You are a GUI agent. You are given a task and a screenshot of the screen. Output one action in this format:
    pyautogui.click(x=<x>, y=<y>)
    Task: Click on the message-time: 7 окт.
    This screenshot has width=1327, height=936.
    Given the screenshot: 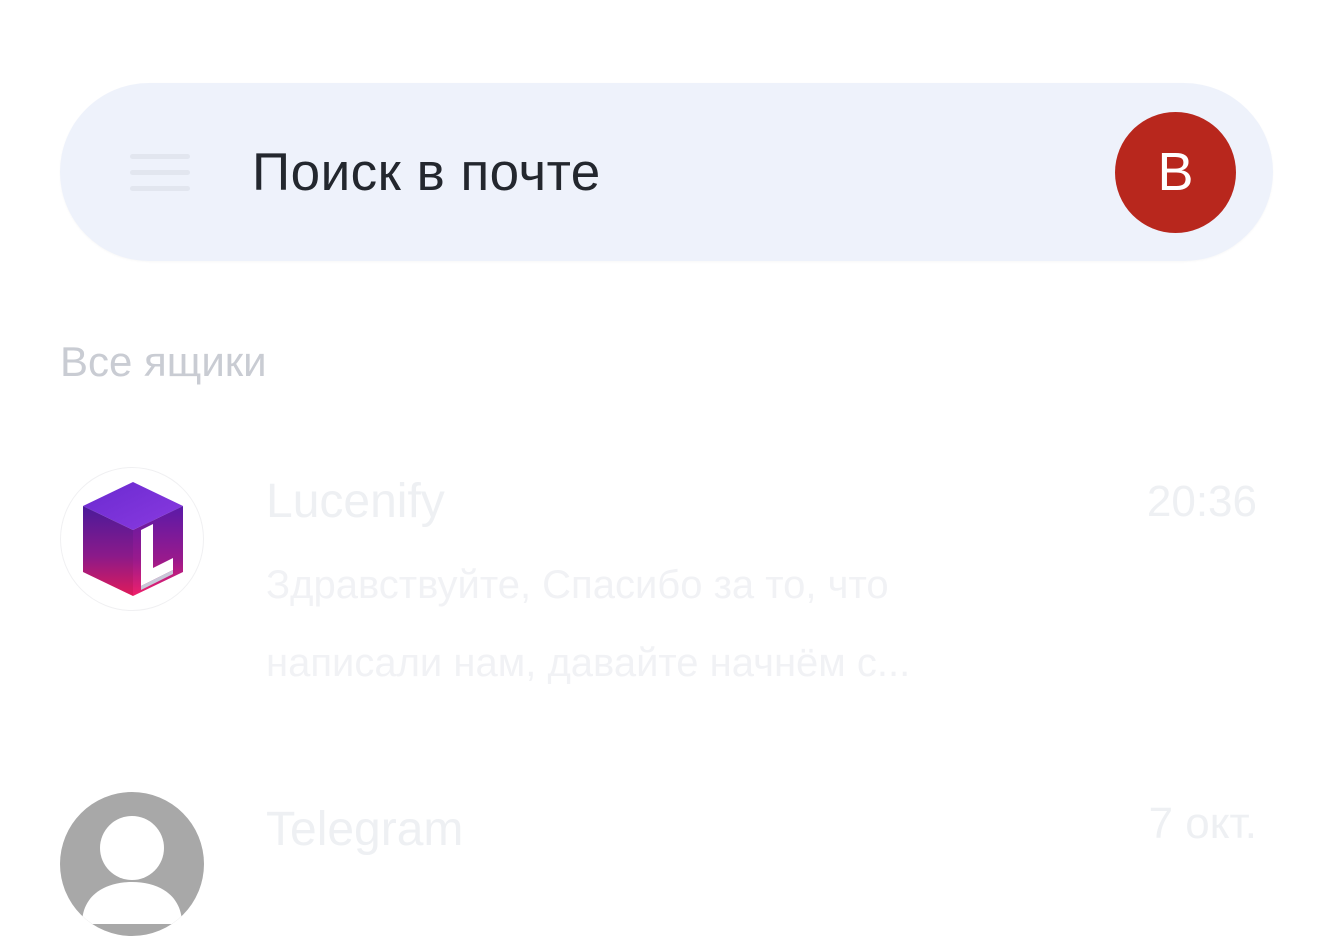 What is the action you would take?
    pyautogui.click(x=1202, y=823)
    